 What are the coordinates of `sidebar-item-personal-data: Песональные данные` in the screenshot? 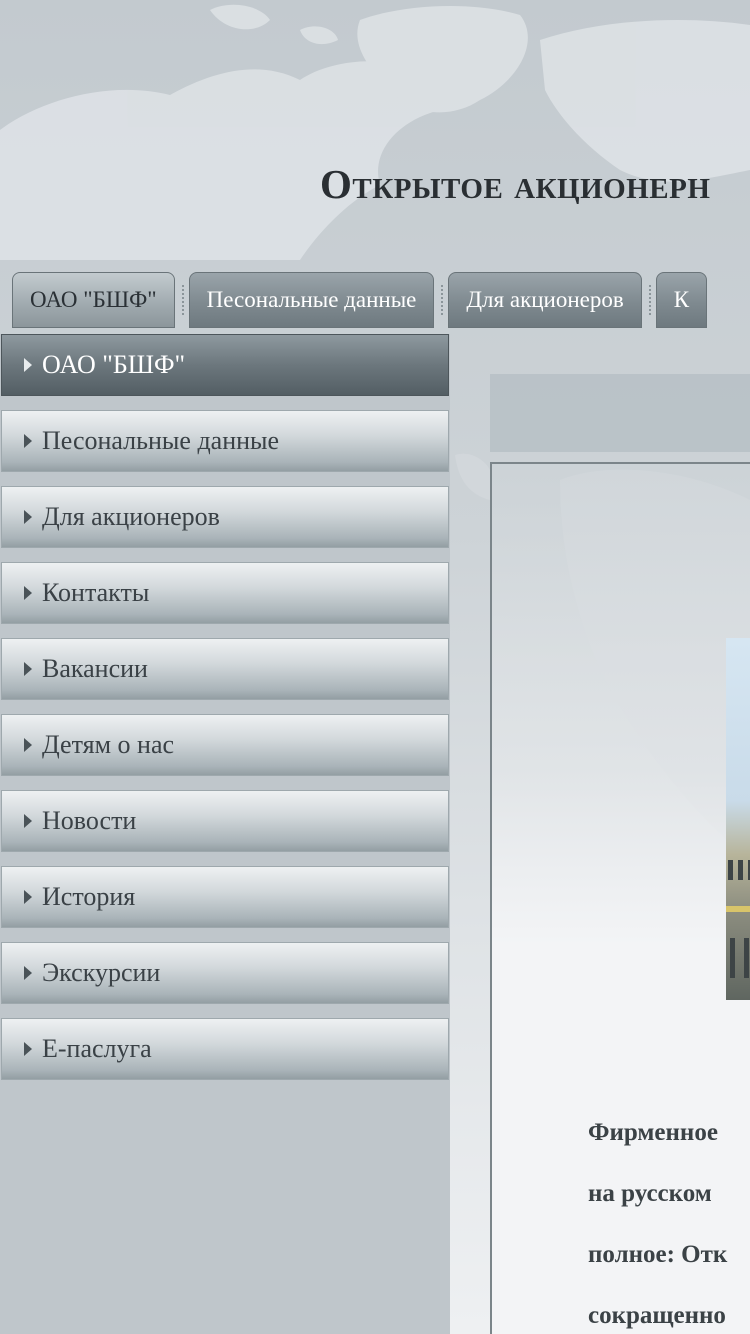 It's located at (225, 441).